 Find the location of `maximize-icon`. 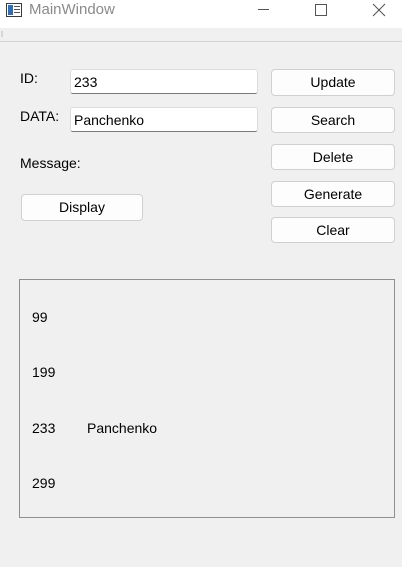

maximize-icon is located at coordinates (321, 10).